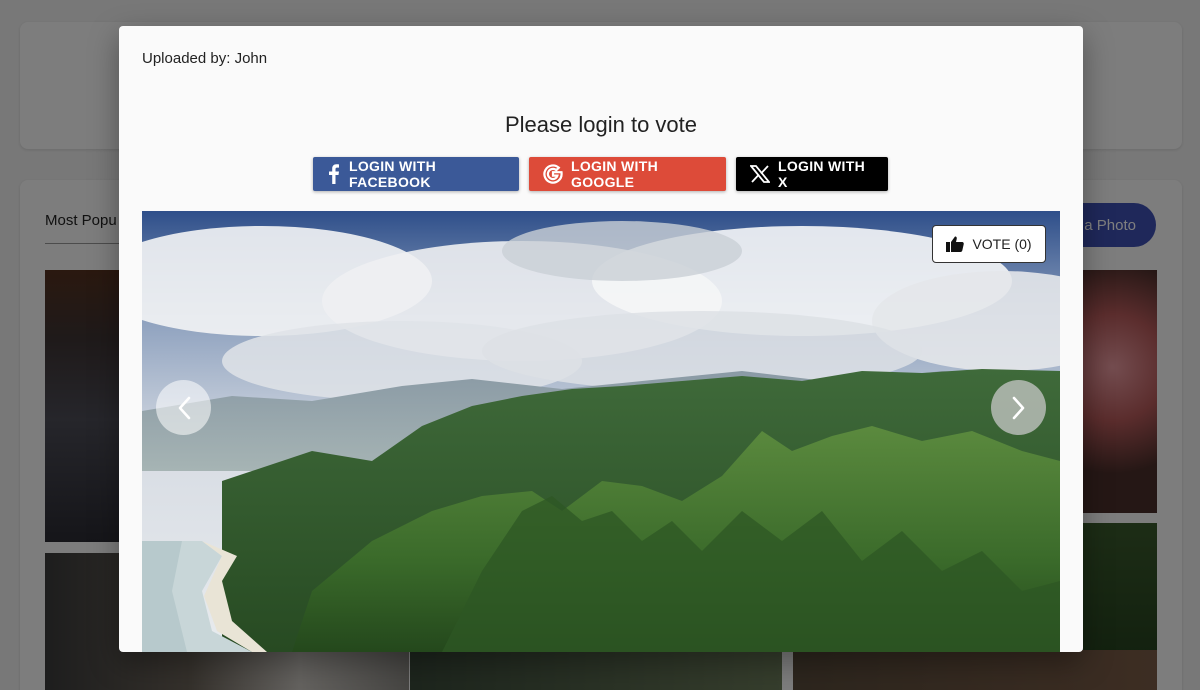  I want to click on thumbs-up-icon, so click(955, 244).